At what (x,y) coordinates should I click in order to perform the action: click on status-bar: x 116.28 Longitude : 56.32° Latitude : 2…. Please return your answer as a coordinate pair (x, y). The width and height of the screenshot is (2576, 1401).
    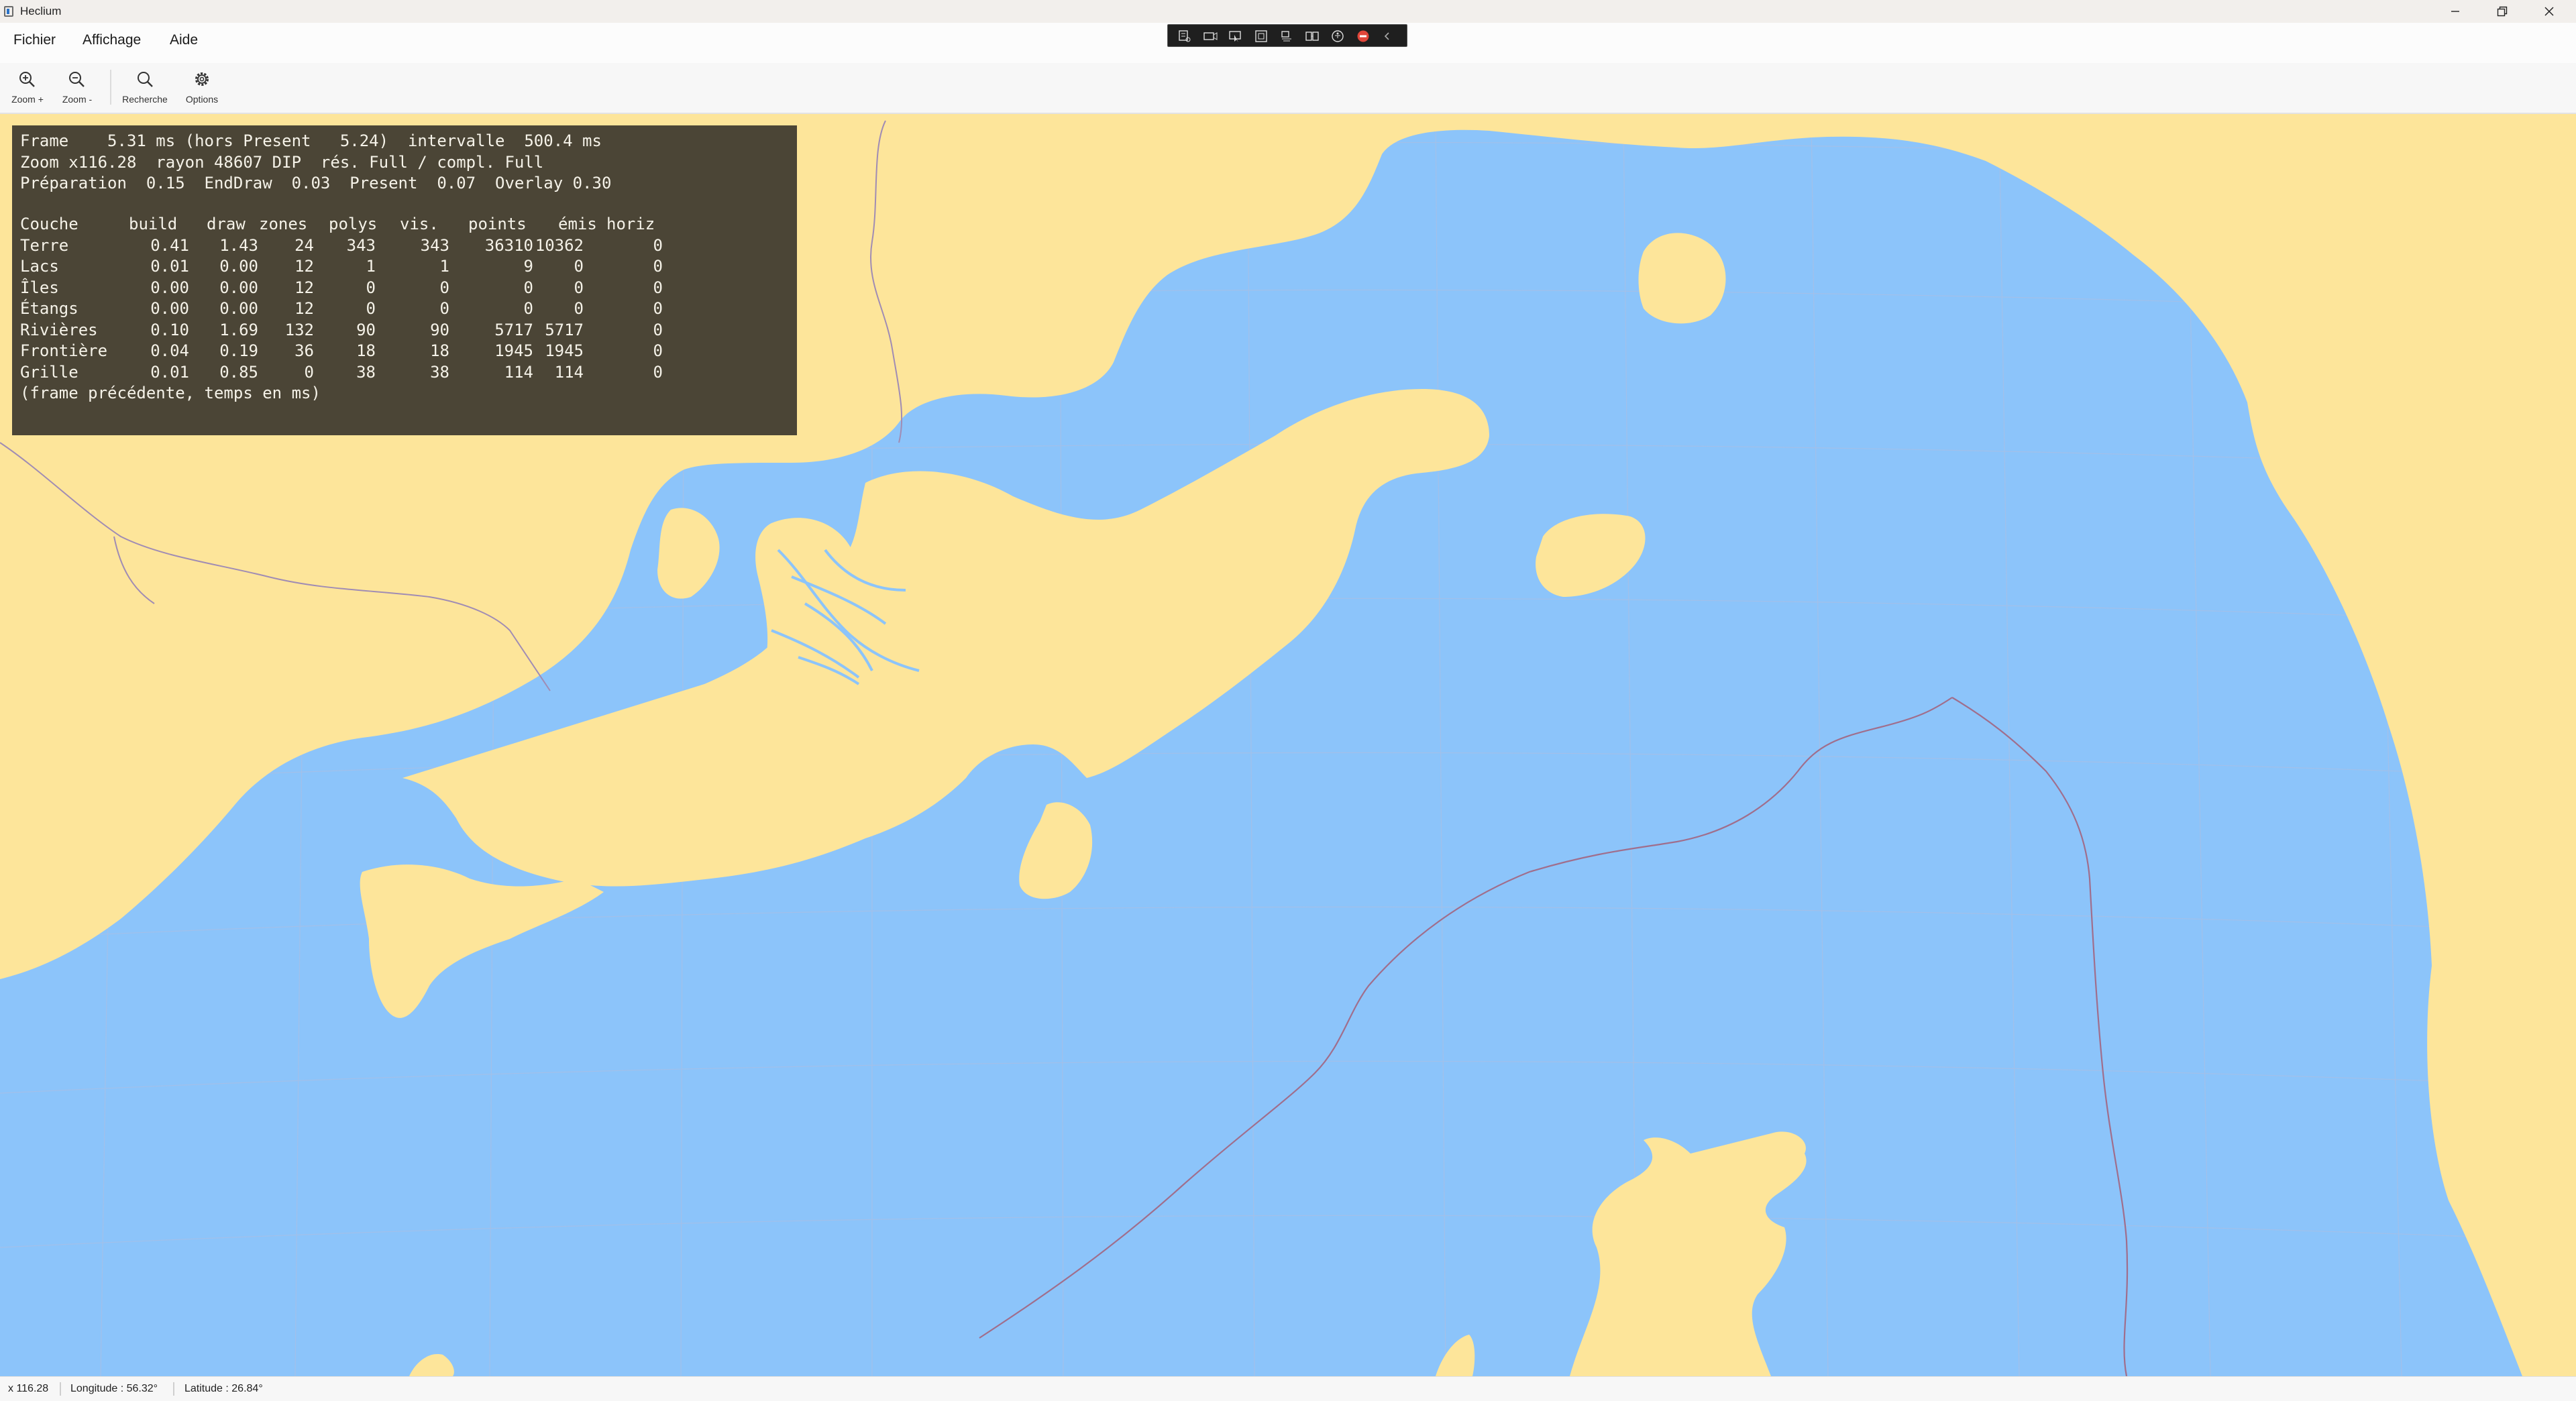
    Looking at the image, I should click on (1288, 1388).